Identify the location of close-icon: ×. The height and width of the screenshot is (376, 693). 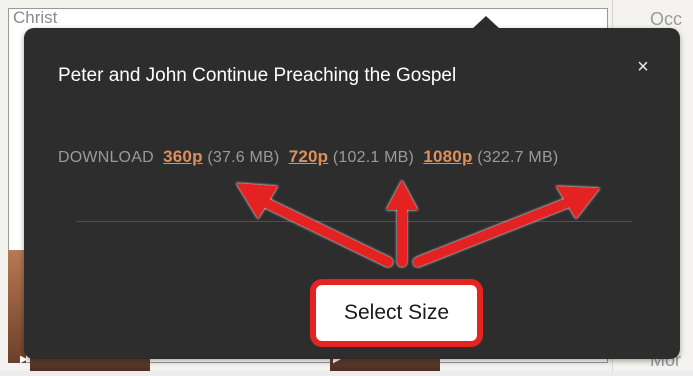
(643, 67).